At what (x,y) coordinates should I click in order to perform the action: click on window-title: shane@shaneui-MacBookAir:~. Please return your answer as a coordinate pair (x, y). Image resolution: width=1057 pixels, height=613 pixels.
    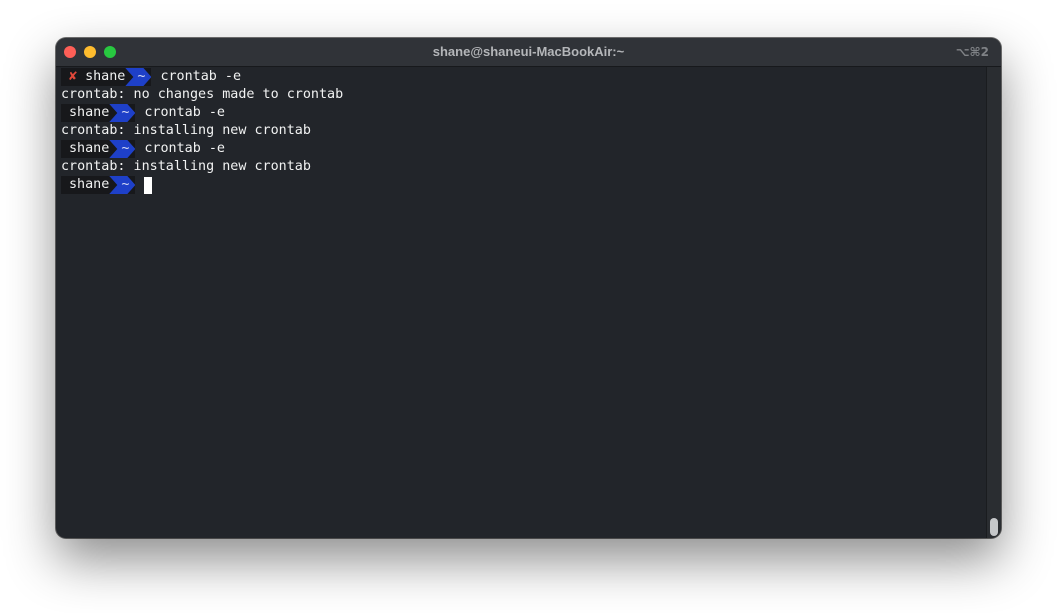
    Looking at the image, I should click on (528, 51).